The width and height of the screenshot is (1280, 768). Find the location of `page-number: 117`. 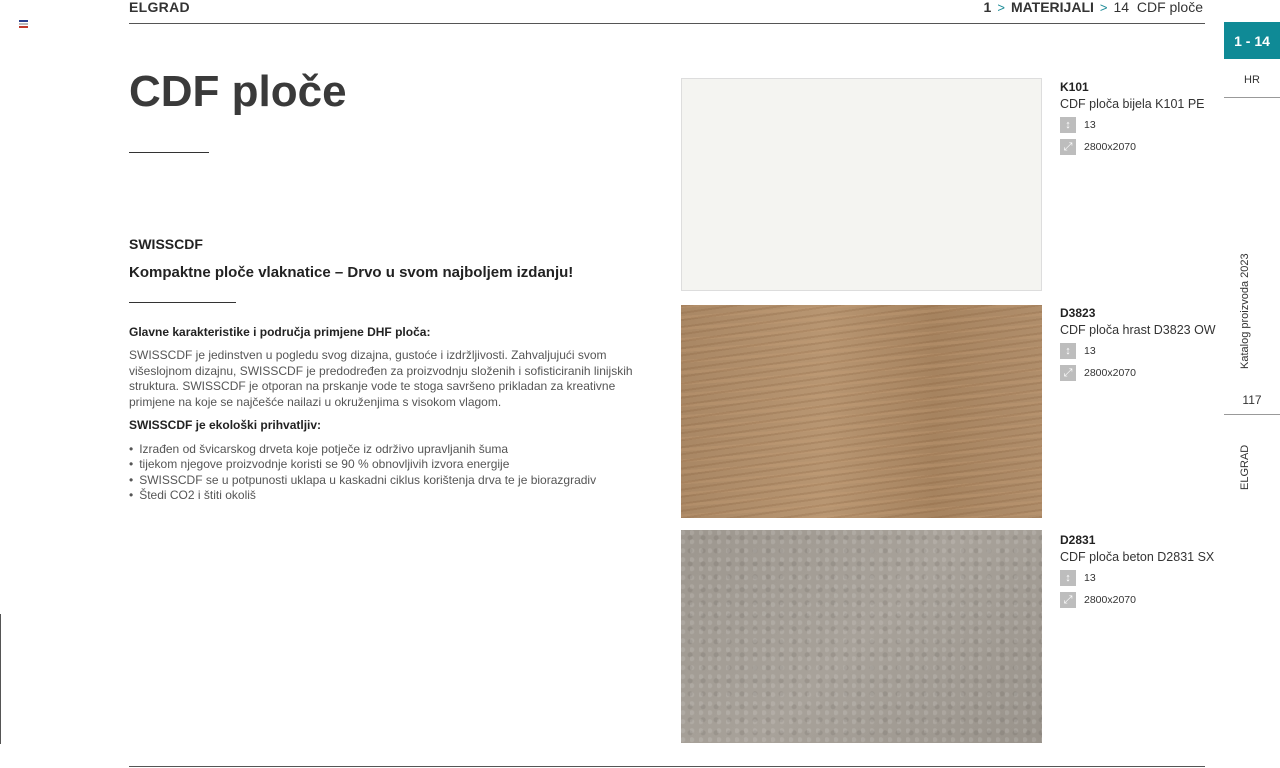

page-number: 117 is located at coordinates (1252, 400).